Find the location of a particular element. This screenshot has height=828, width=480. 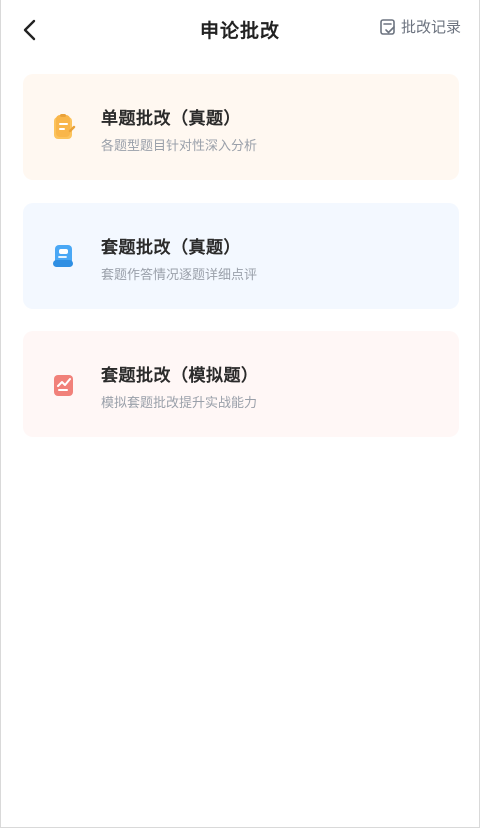

scroll-icon is located at coordinates (64, 256).